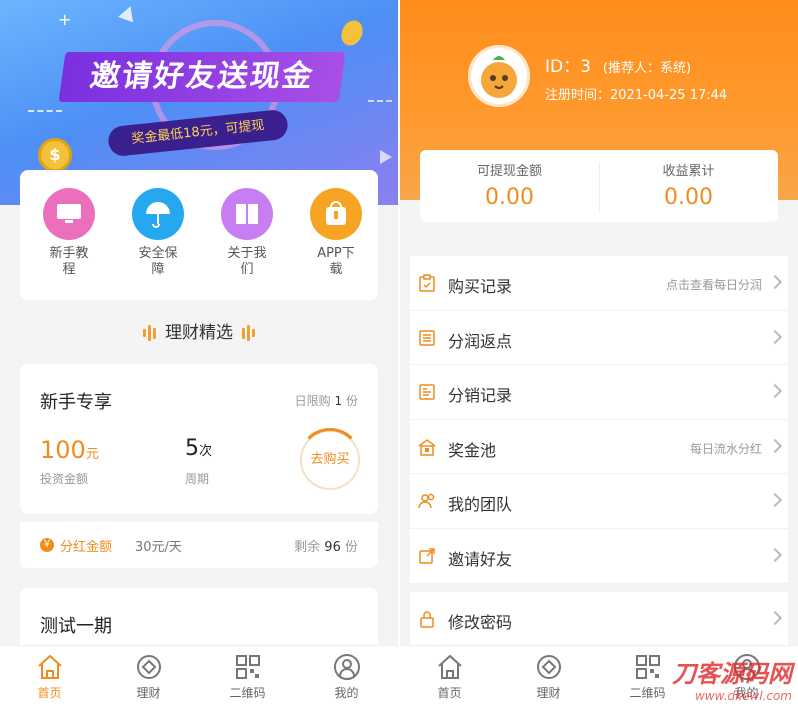  I want to click on total-earnings: 收益累计 0.00, so click(688, 185).